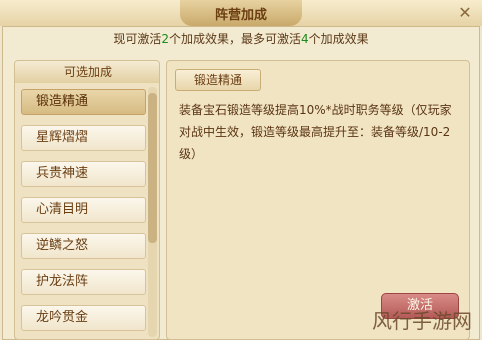 The width and height of the screenshot is (482, 340). What do you see at coordinates (83, 174) in the screenshot?
I see `bonus-item-swift-speed: 兵贵神速` at bounding box center [83, 174].